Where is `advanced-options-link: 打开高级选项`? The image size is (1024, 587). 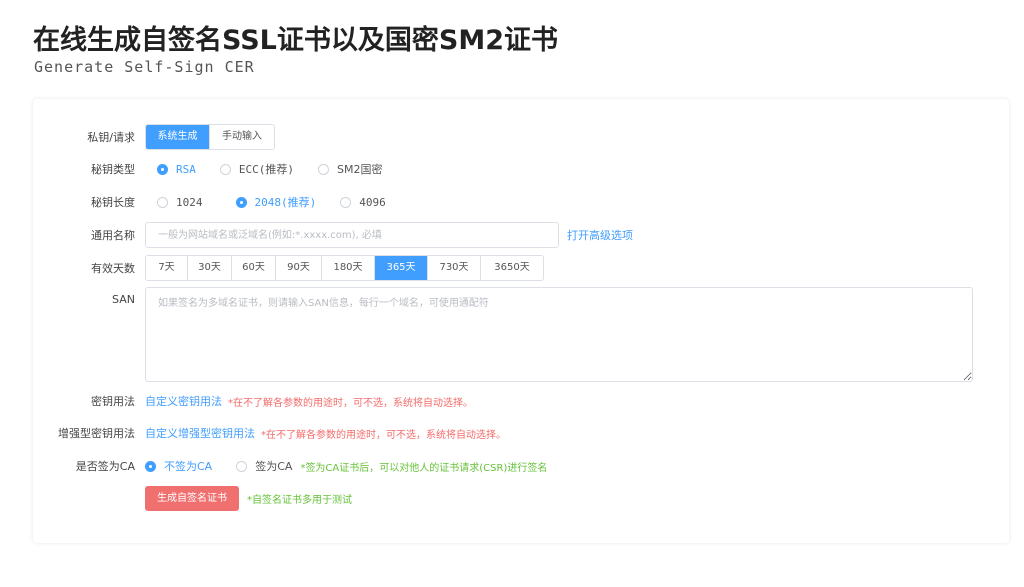 advanced-options-link: 打开高级选项 is located at coordinates (600, 235).